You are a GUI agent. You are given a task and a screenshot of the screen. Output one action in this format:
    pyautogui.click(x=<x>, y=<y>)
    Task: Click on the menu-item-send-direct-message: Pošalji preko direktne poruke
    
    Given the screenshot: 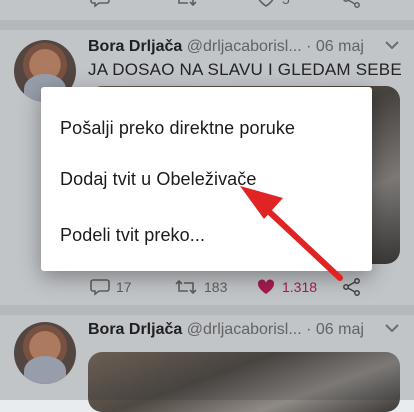 What is the action you would take?
    pyautogui.click(x=177, y=128)
    